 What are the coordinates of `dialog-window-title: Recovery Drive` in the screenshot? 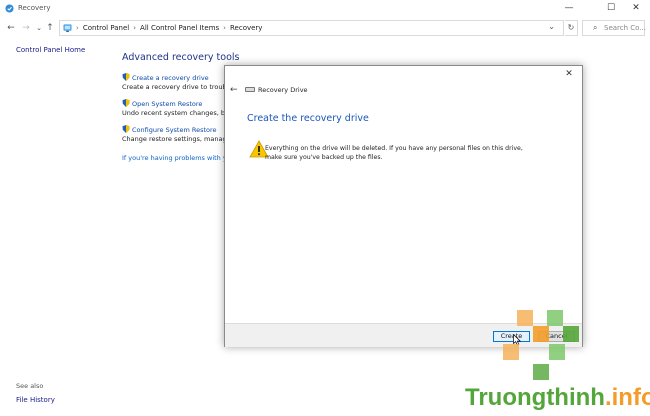 It's located at (283, 90).